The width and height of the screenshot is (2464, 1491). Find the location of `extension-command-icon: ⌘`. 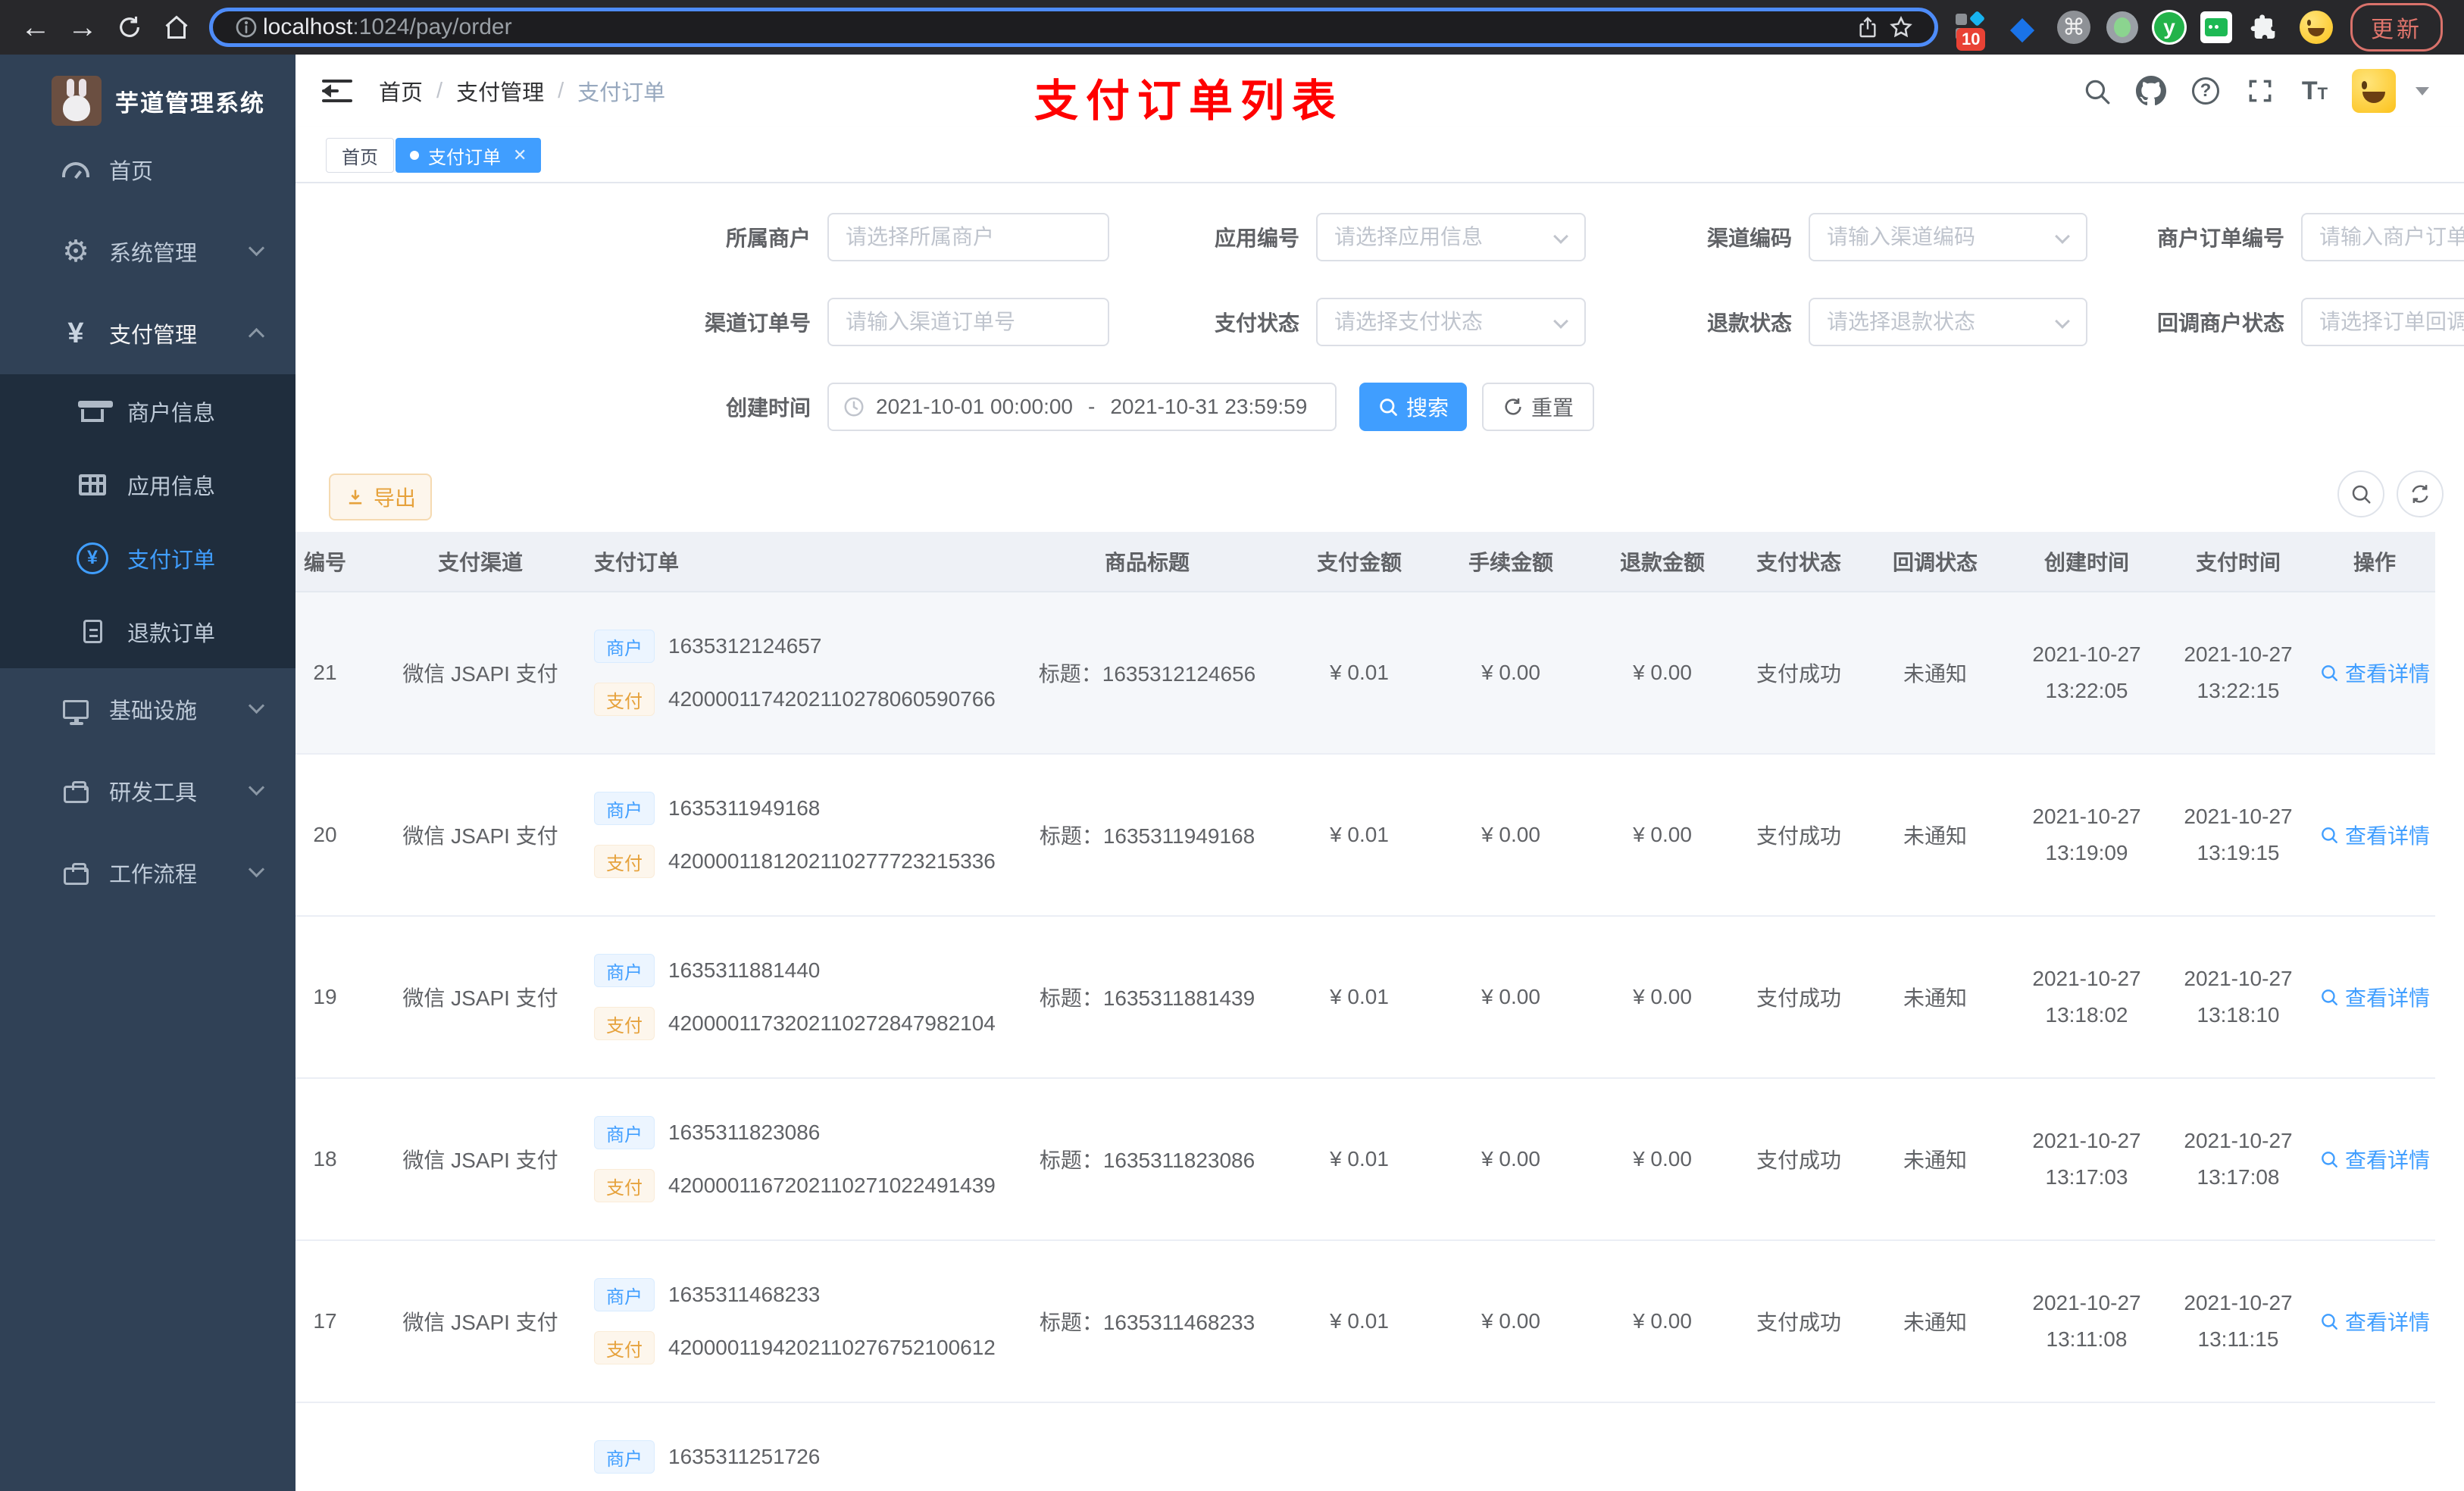

extension-command-icon: ⌘ is located at coordinates (2074, 27).